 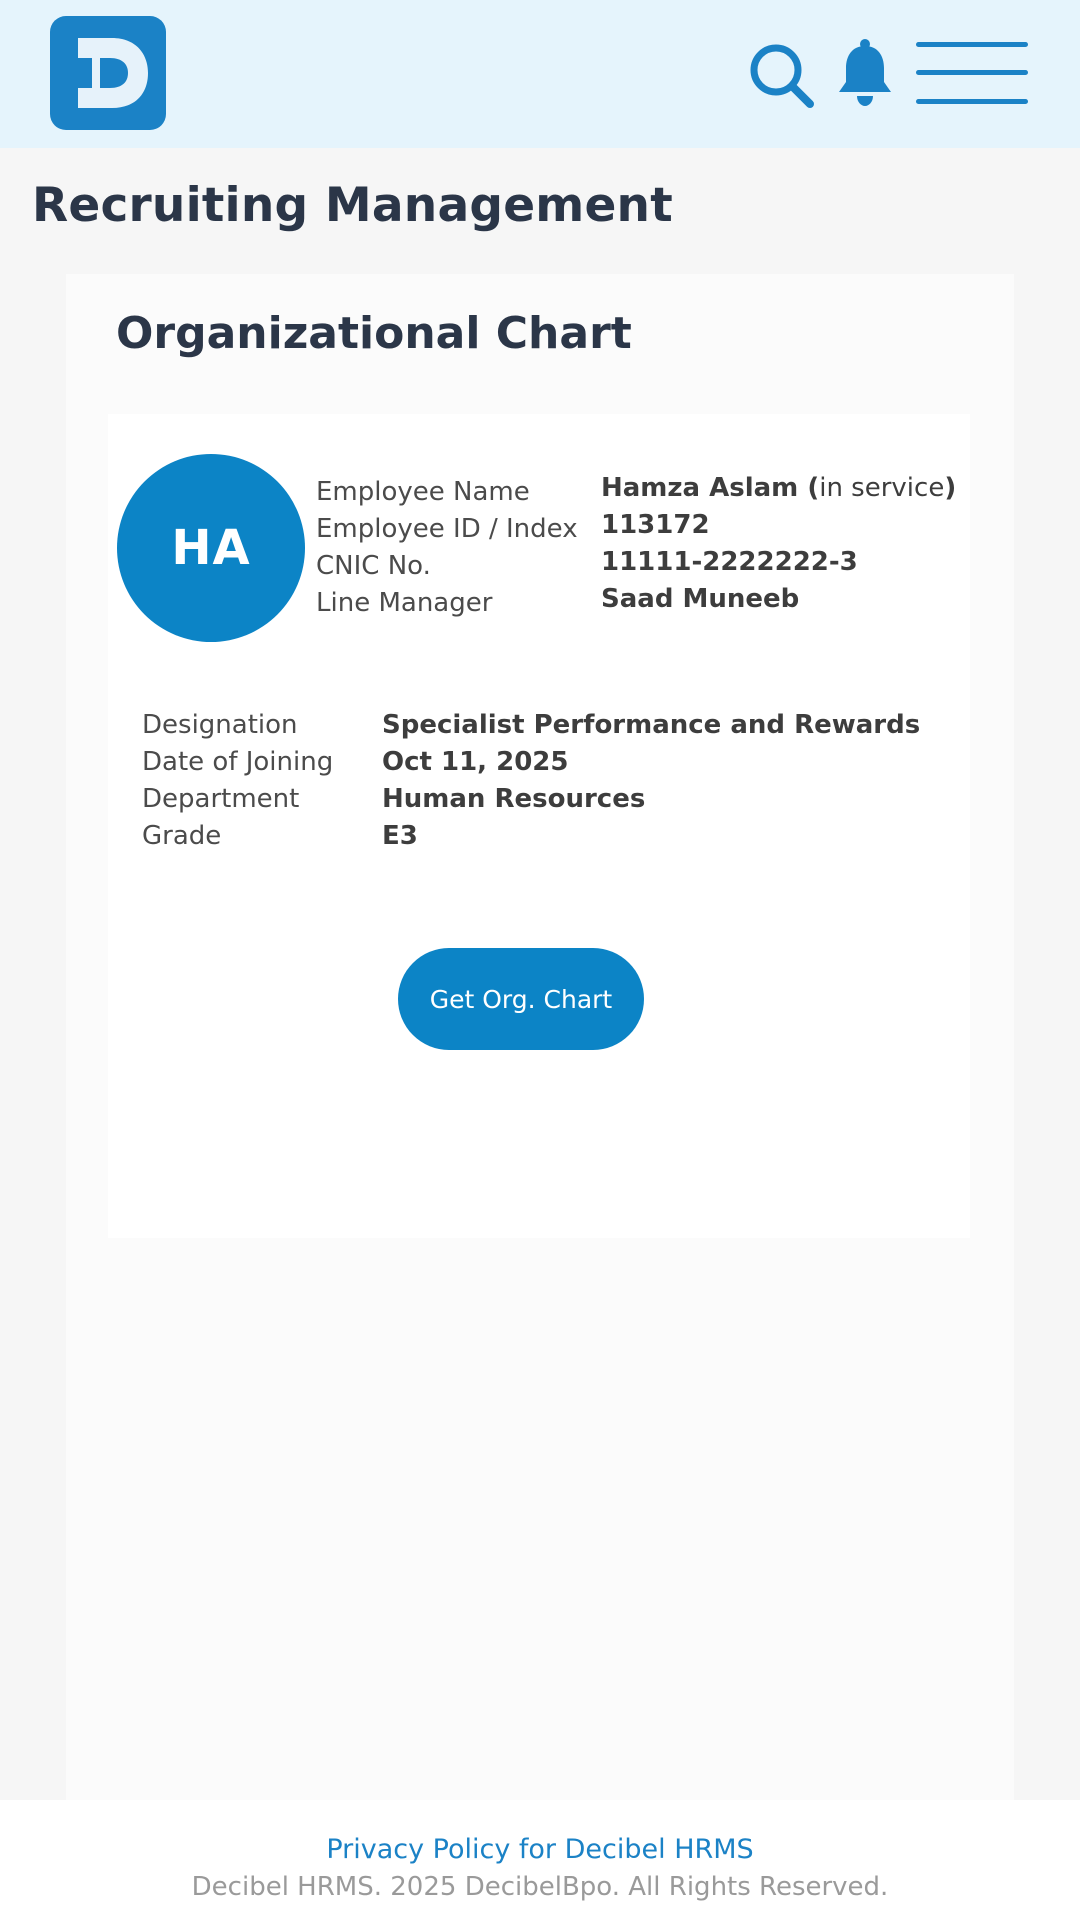 I want to click on grade-value: E3, so click(x=400, y=836).